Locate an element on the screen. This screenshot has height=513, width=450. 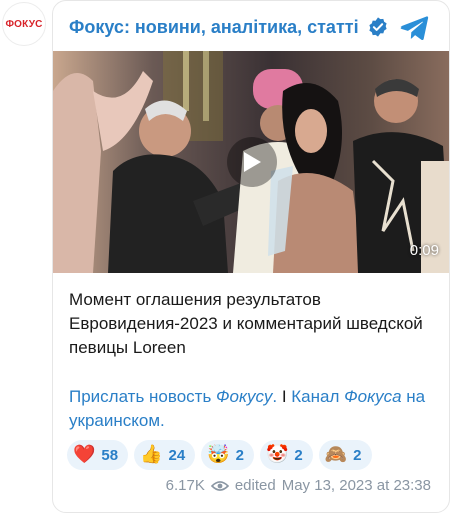
channel-avatar: ФОКУС is located at coordinates (24, 24).